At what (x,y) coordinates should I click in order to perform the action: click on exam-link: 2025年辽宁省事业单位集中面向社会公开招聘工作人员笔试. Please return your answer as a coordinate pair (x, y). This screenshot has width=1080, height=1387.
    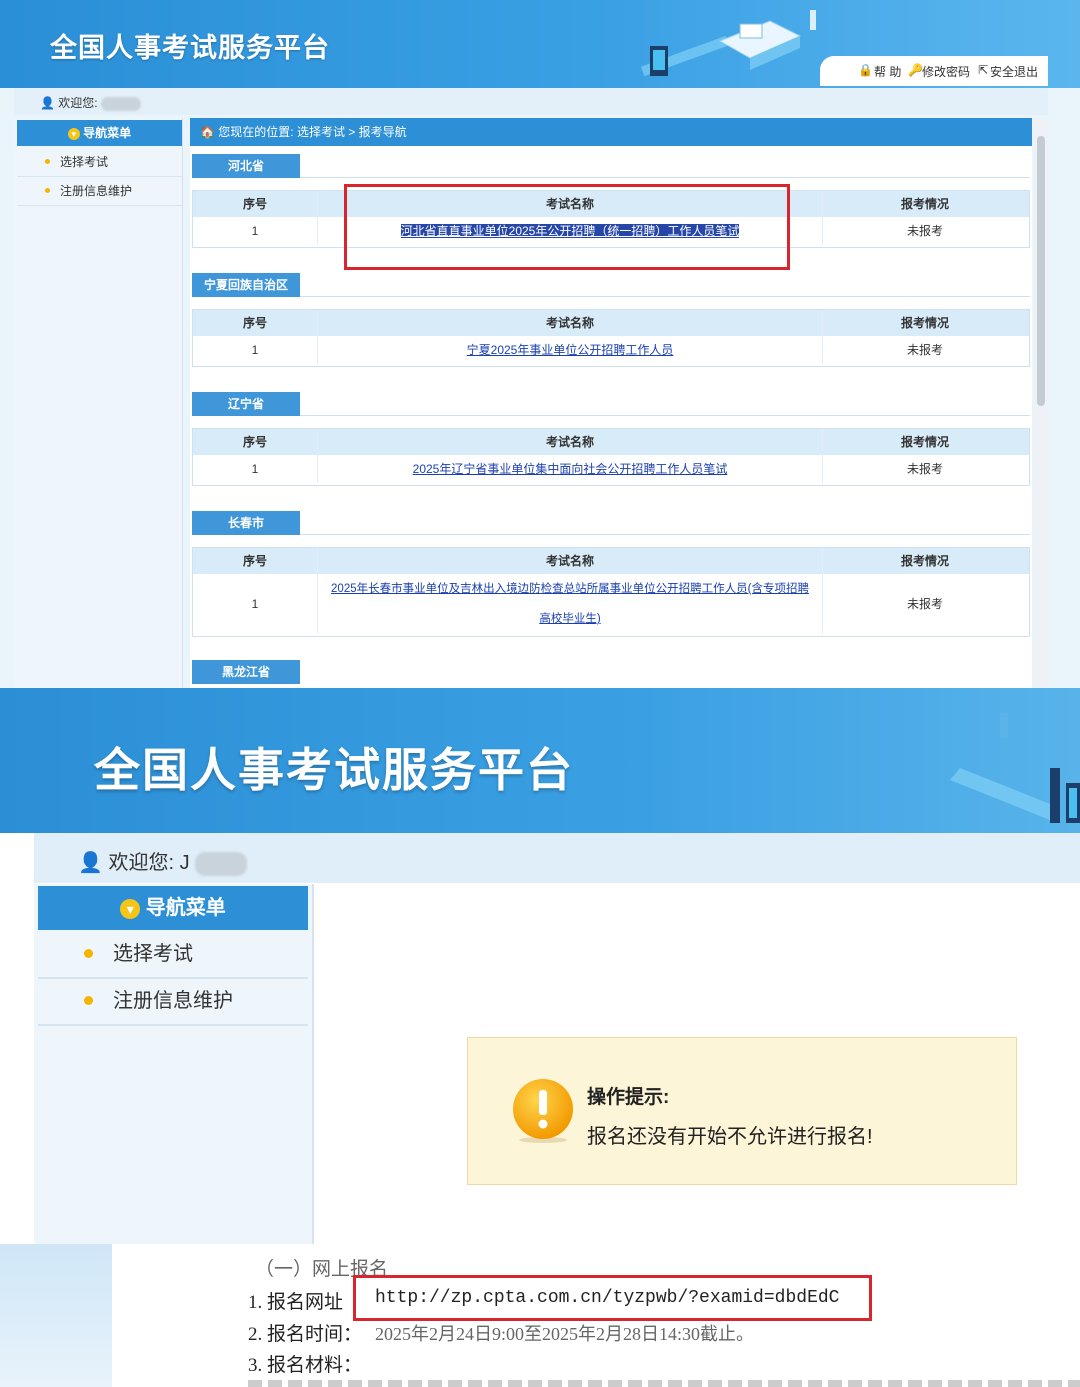
    Looking at the image, I should click on (570, 469).